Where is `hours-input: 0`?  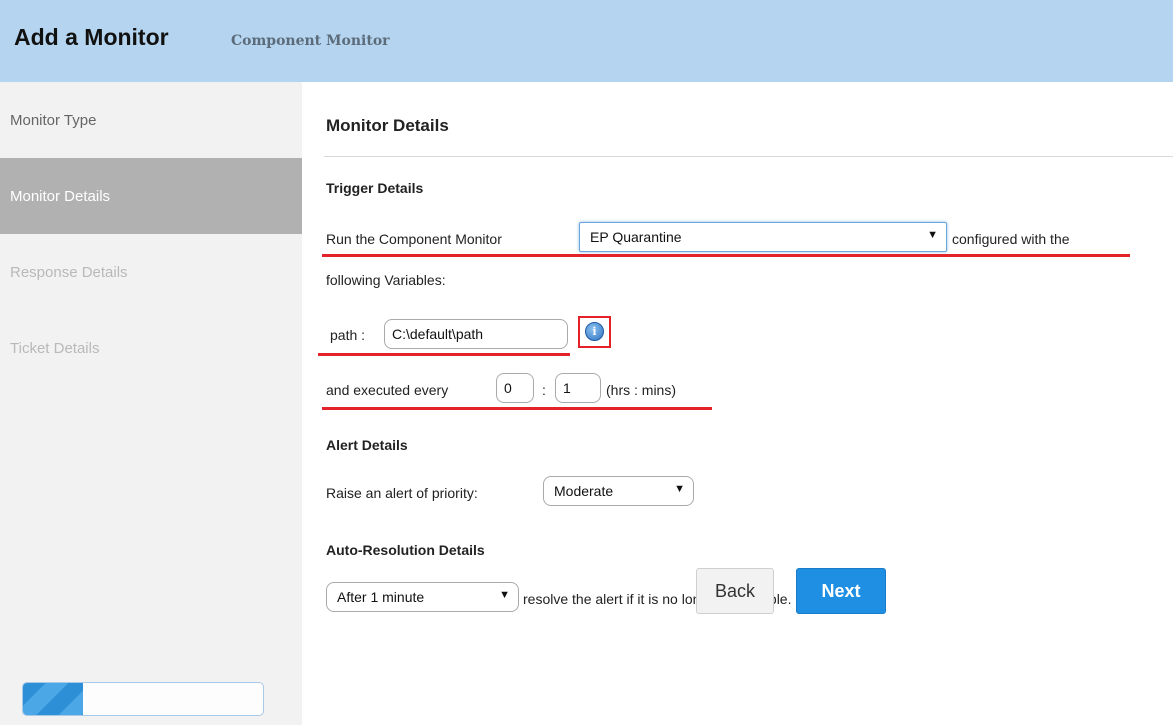
hours-input: 0 is located at coordinates (515, 388).